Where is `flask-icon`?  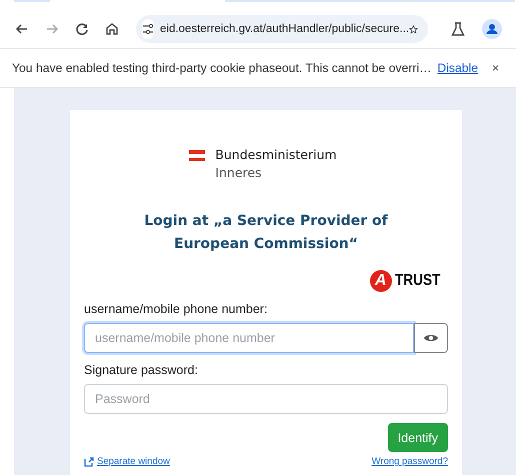 flask-icon is located at coordinates (458, 29).